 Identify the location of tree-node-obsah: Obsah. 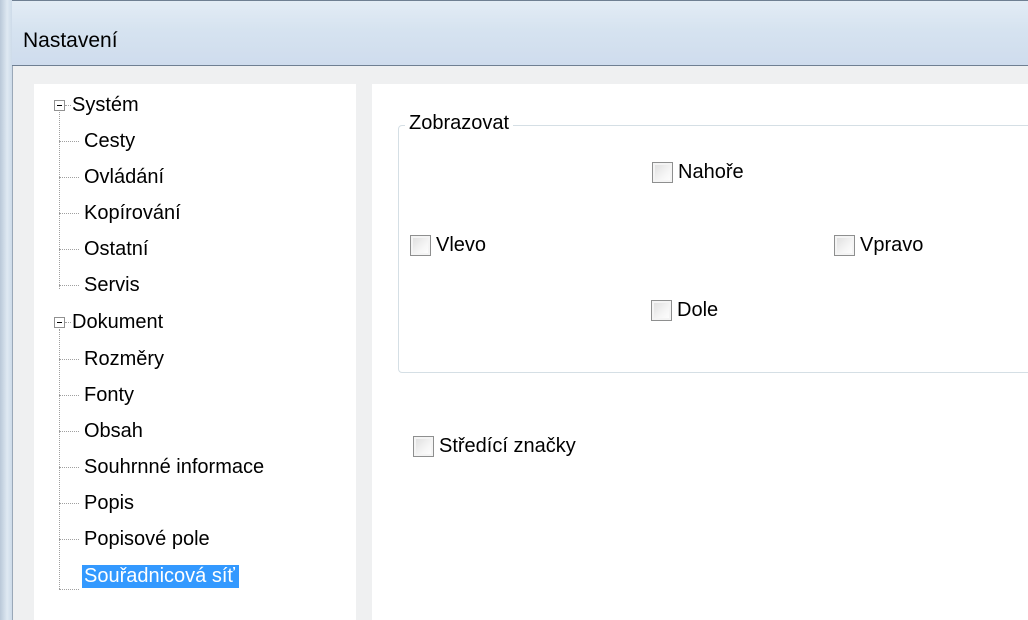
(113, 431).